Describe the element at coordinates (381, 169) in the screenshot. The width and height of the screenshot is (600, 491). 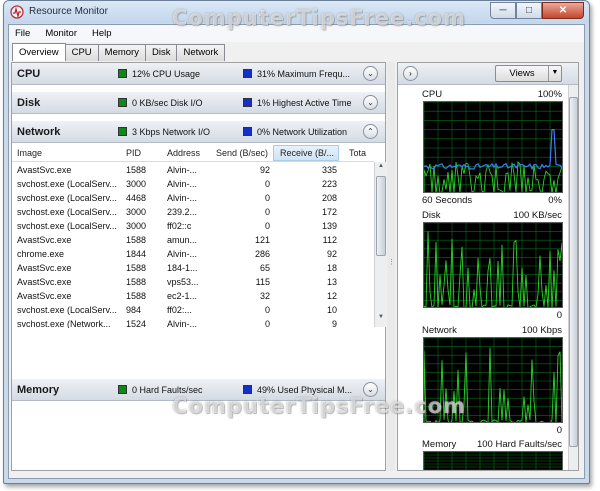
I see `scroll-up-icon: ▲` at that location.